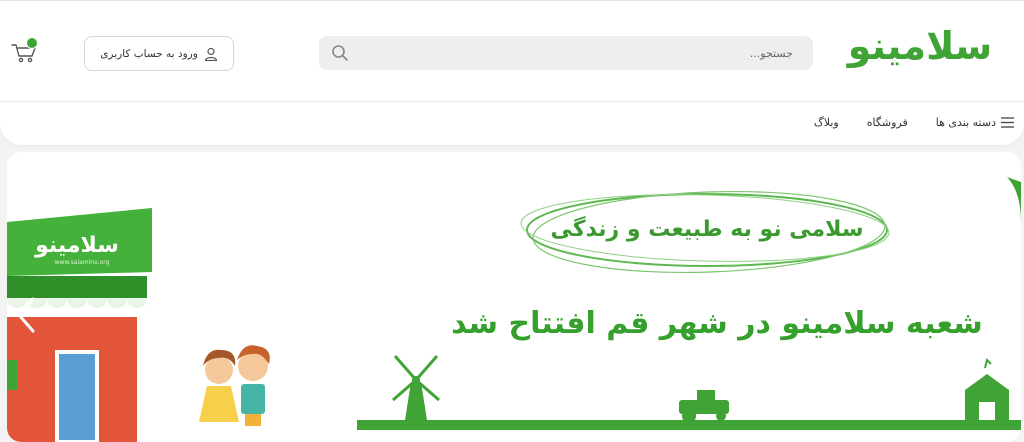 The image size is (1024, 442). I want to click on children-illustration, so click(234, 385).